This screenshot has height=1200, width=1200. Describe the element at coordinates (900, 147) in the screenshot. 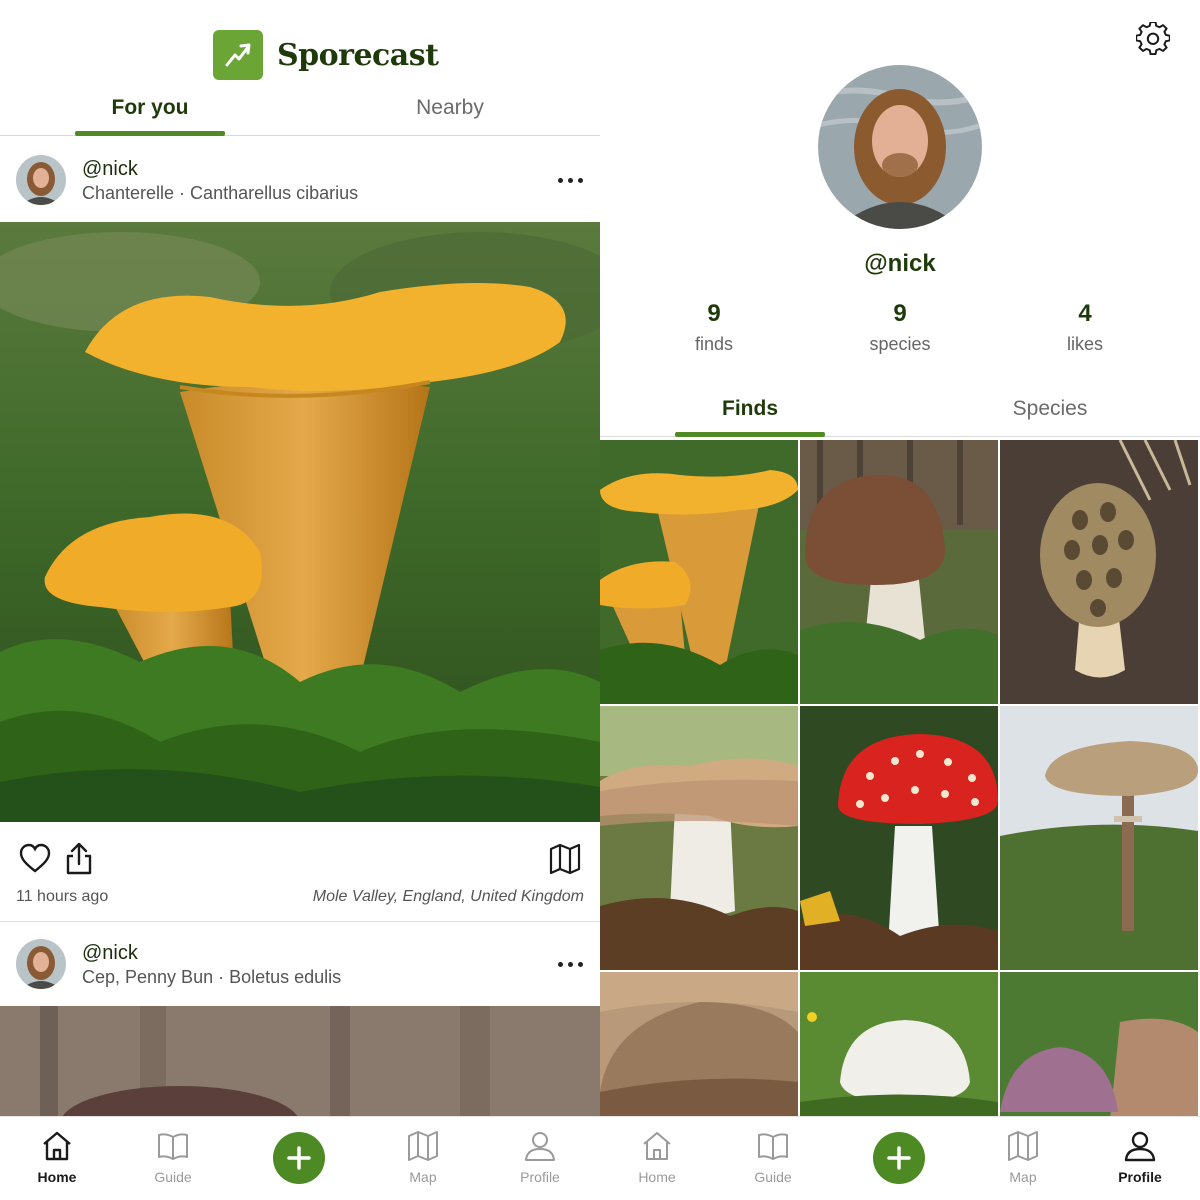

I see `profile-avatar` at that location.